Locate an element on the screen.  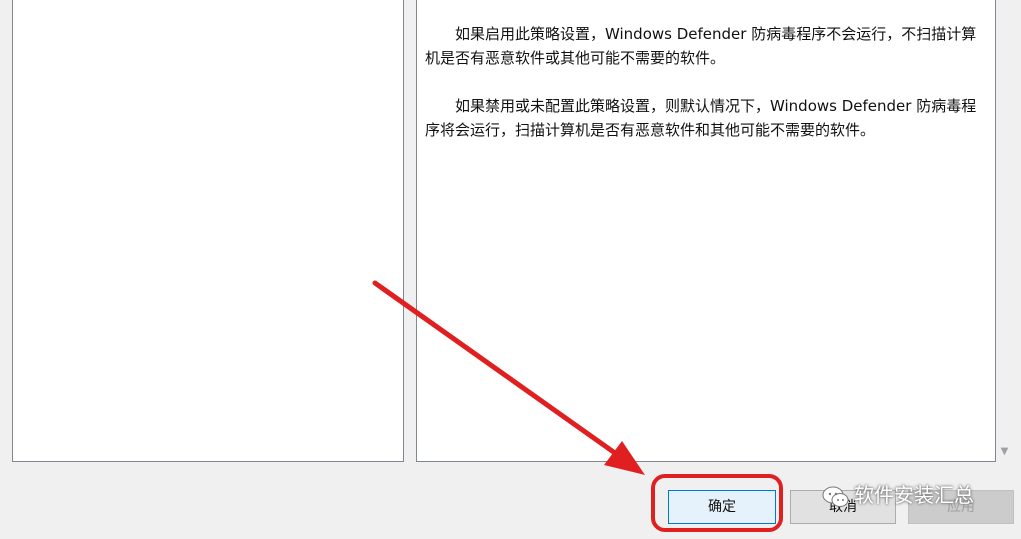
arrow-head is located at coordinates (624, 458).